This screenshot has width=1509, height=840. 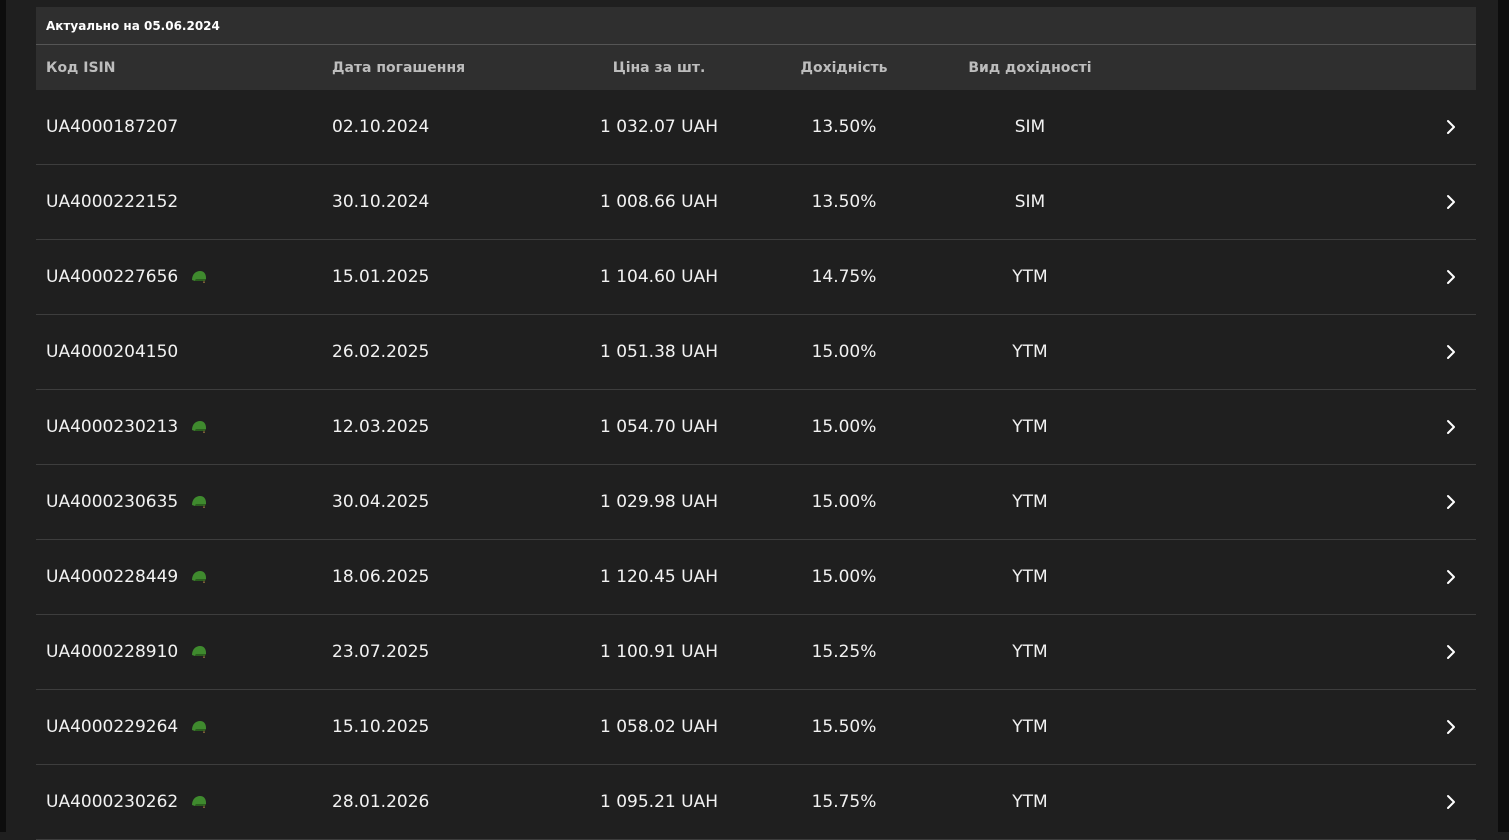 I want to click on isin-cell: UA4000230635, so click(x=127, y=502).